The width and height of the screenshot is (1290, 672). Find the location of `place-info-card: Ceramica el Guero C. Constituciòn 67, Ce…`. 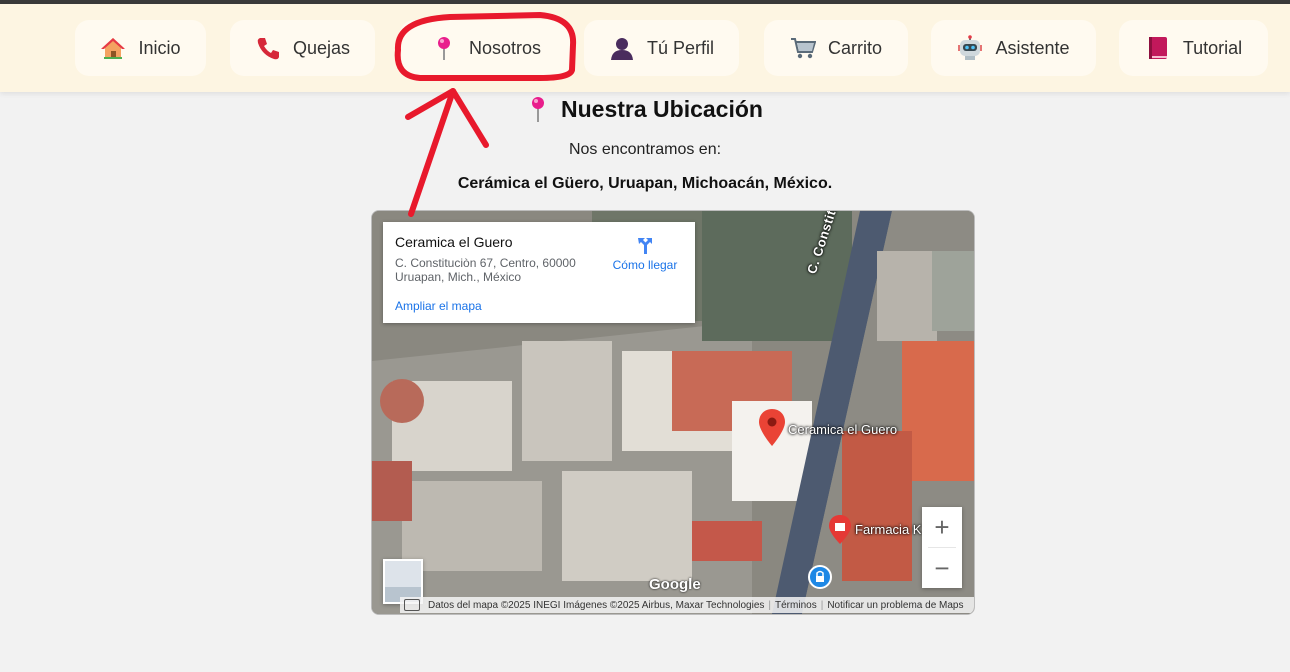

place-info-card: Ceramica el Guero C. Constituciòn 67, Ce… is located at coordinates (539, 272).